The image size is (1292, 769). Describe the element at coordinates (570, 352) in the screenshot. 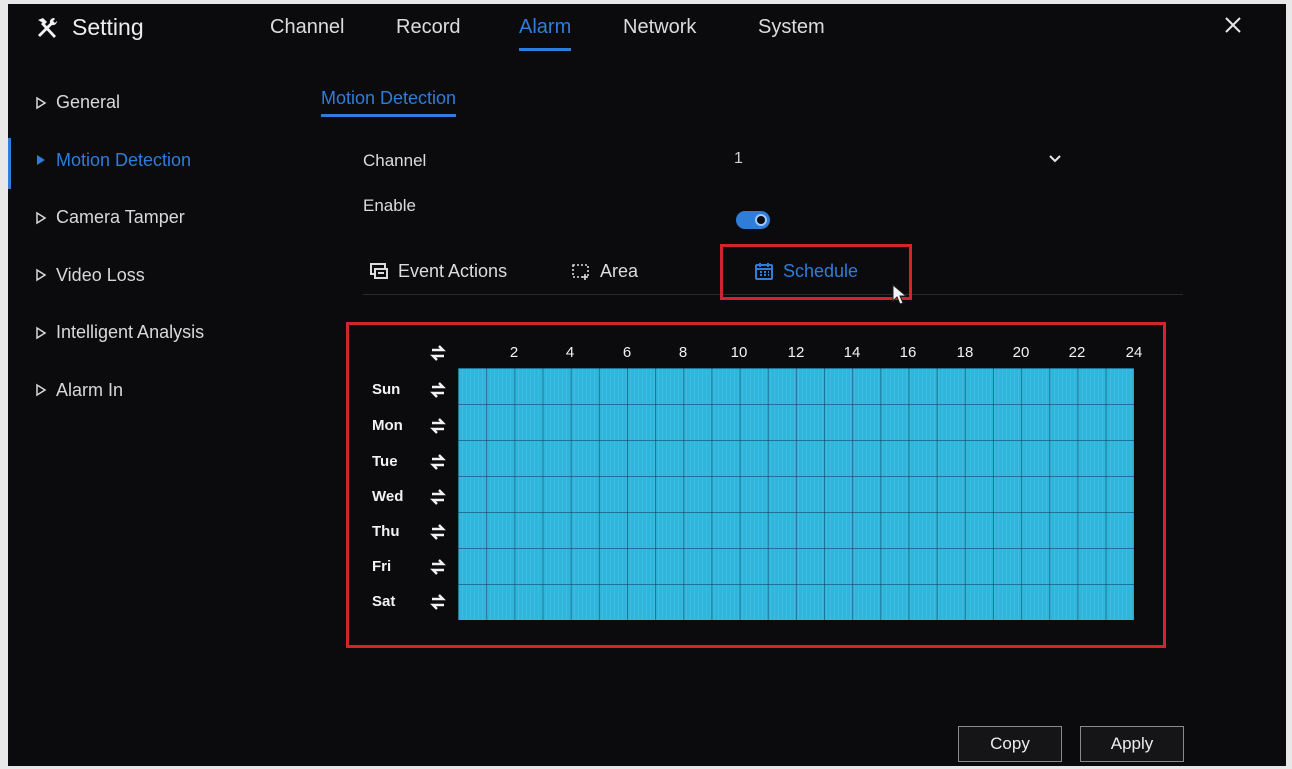

I see `hour-label: 4` at that location.